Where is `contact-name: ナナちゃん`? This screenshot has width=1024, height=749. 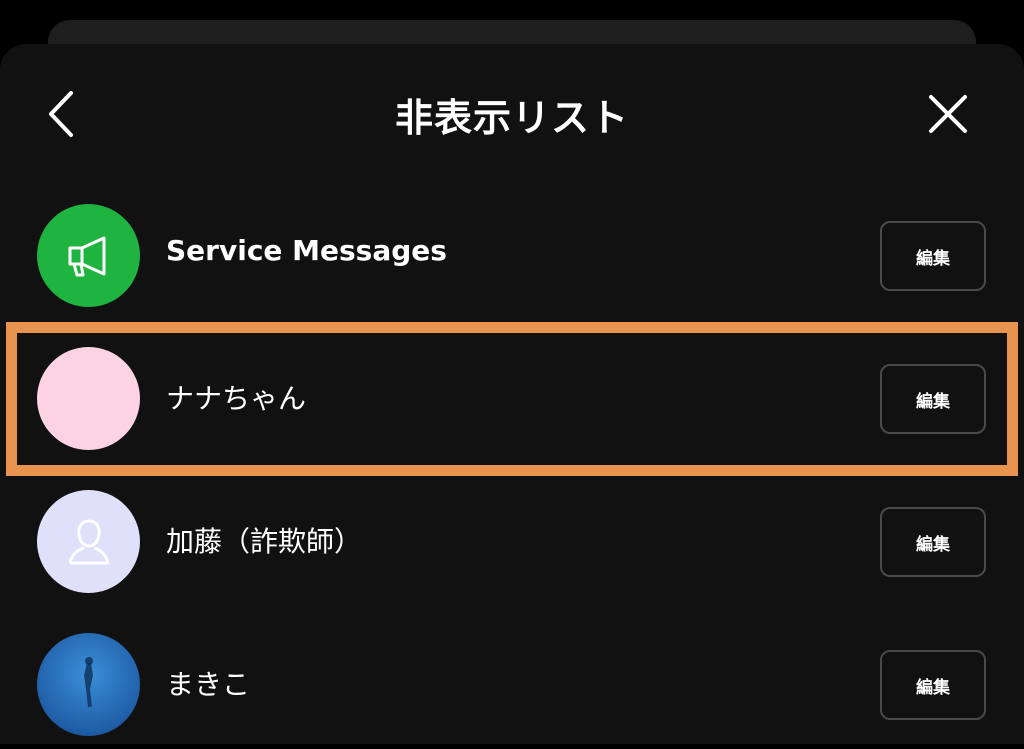 contact-name: ナナちゃん is located at coordinates (236, 398).